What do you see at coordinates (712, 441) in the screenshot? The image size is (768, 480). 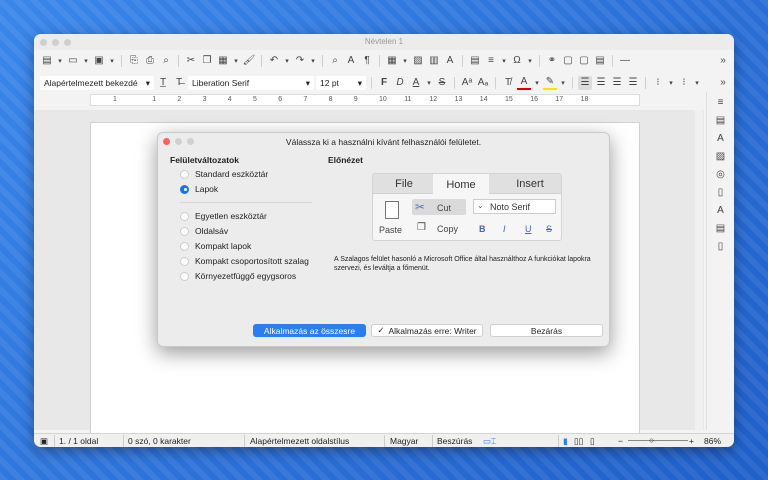 I see `zoom-level: 86%` at bounding box center [712, 441].